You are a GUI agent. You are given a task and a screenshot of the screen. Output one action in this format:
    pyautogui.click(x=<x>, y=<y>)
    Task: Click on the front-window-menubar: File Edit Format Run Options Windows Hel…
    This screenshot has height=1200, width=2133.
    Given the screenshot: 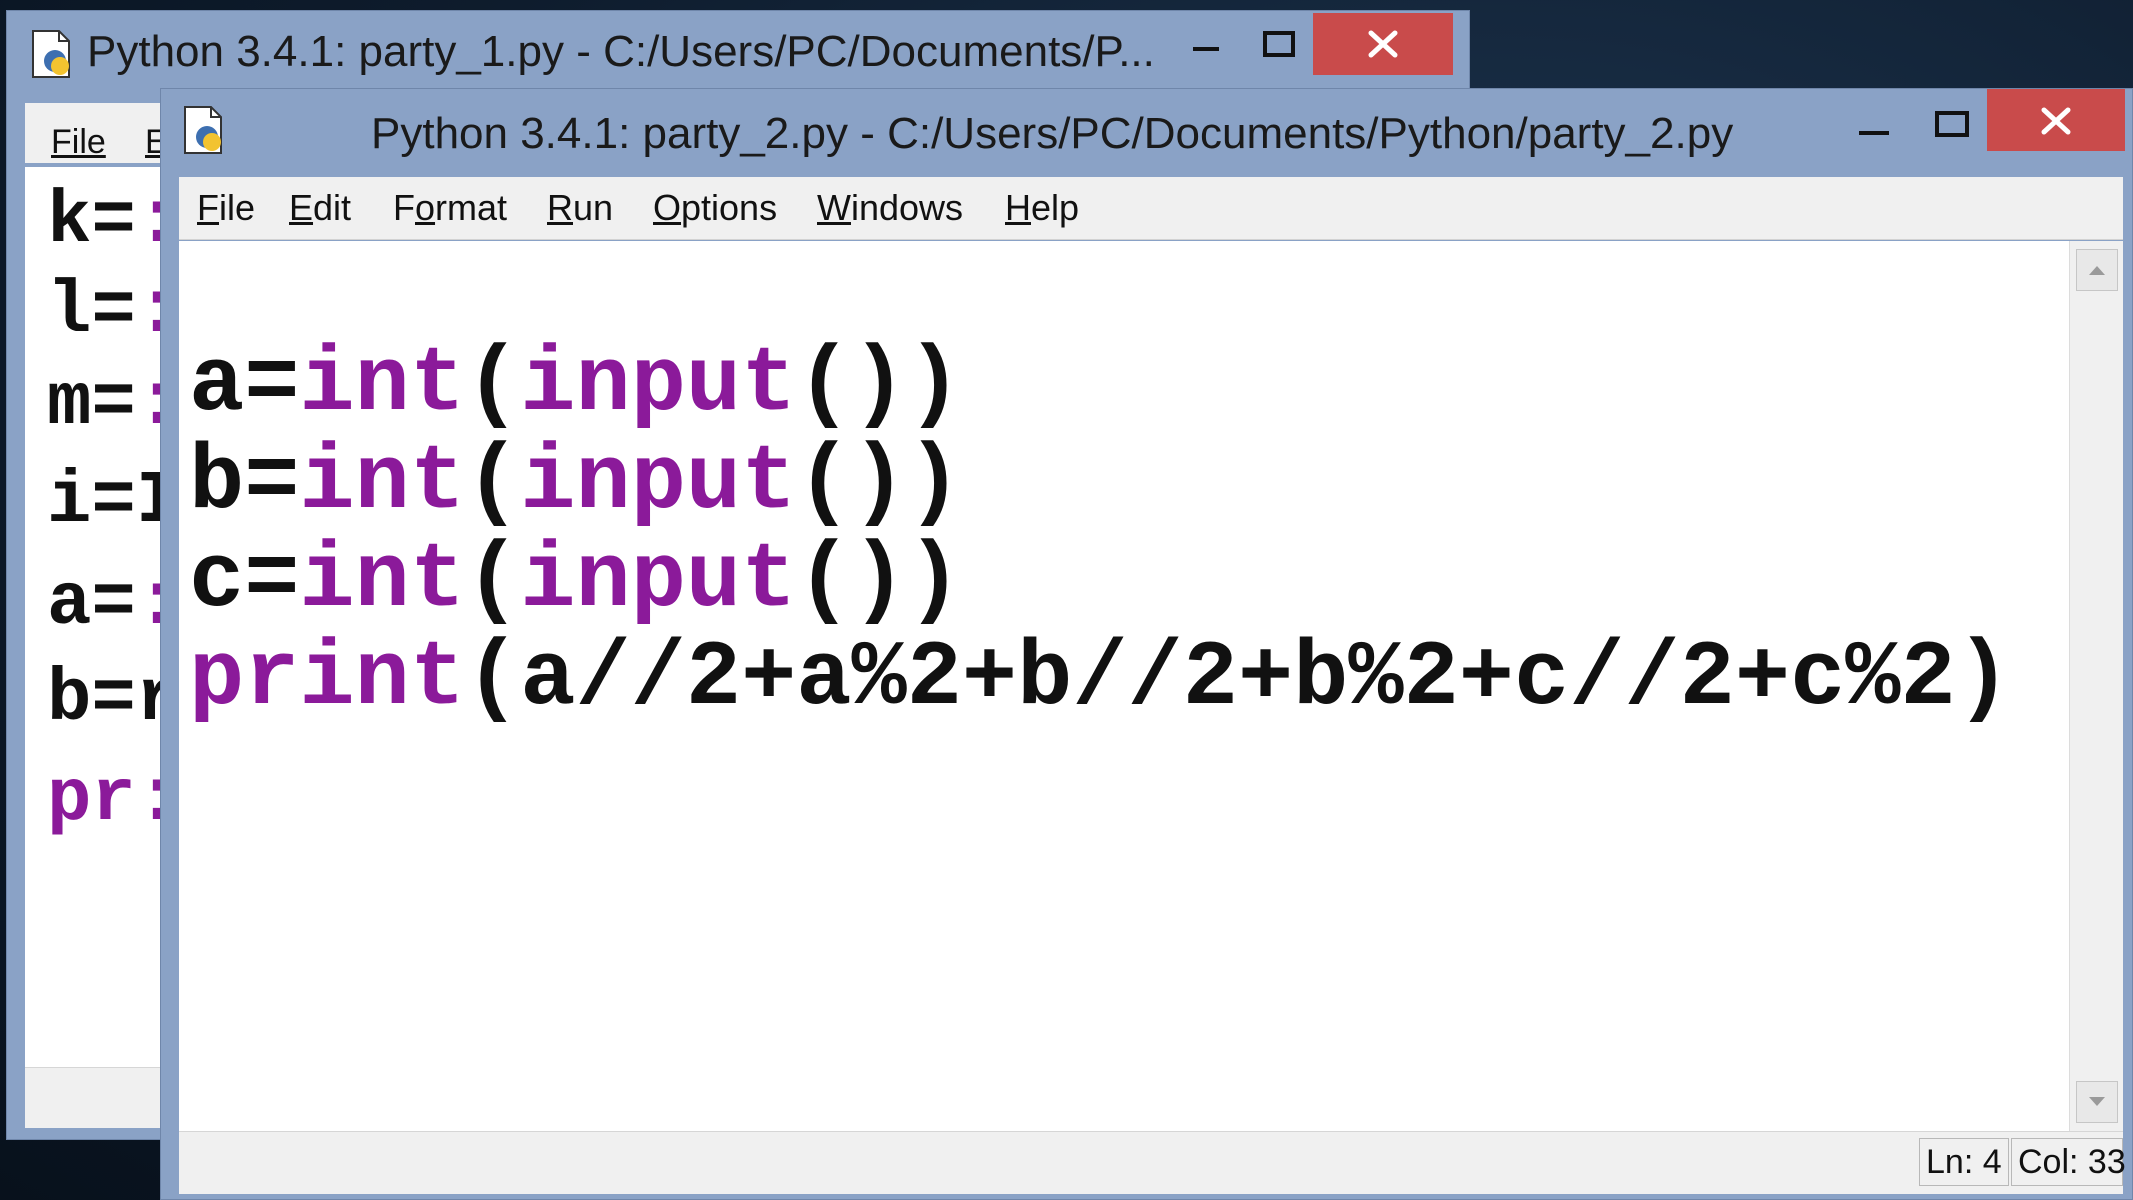 What is the action you would take?
    pyautogui.click(x=1151, y=208)
    